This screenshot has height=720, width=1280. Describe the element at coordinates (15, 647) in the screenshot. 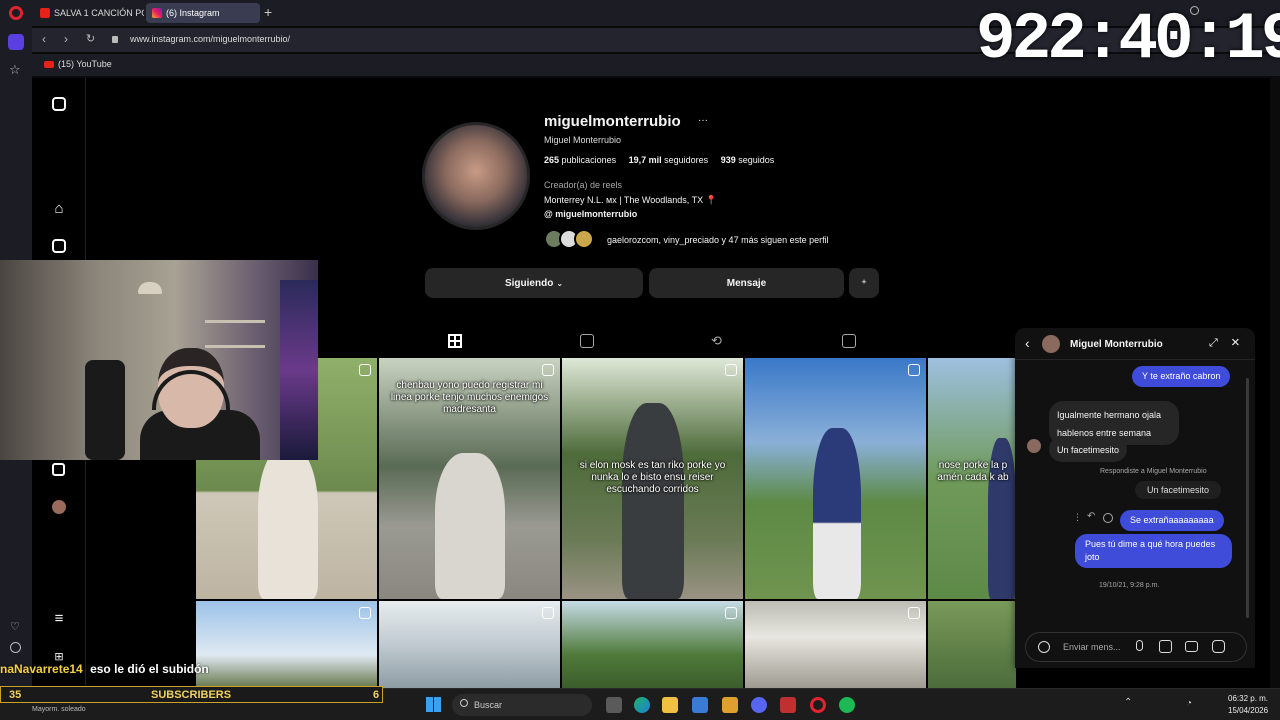

I see `history-icon` at that location.